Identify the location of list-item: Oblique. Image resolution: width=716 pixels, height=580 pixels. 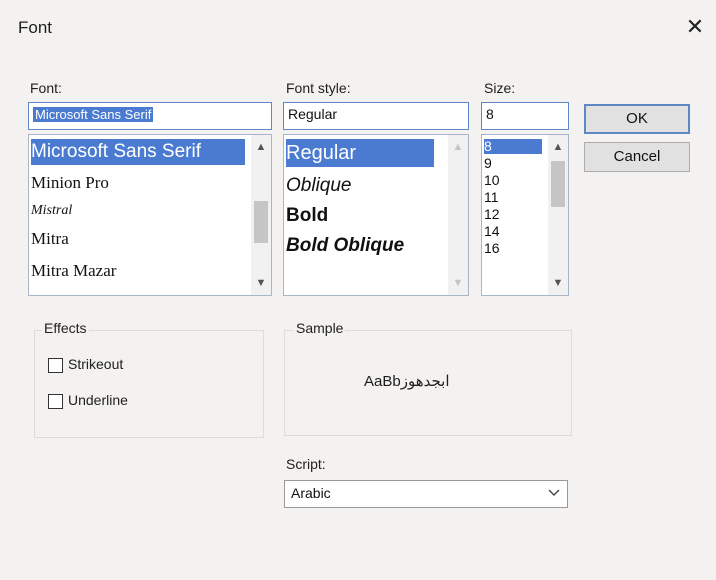
(319, 186).